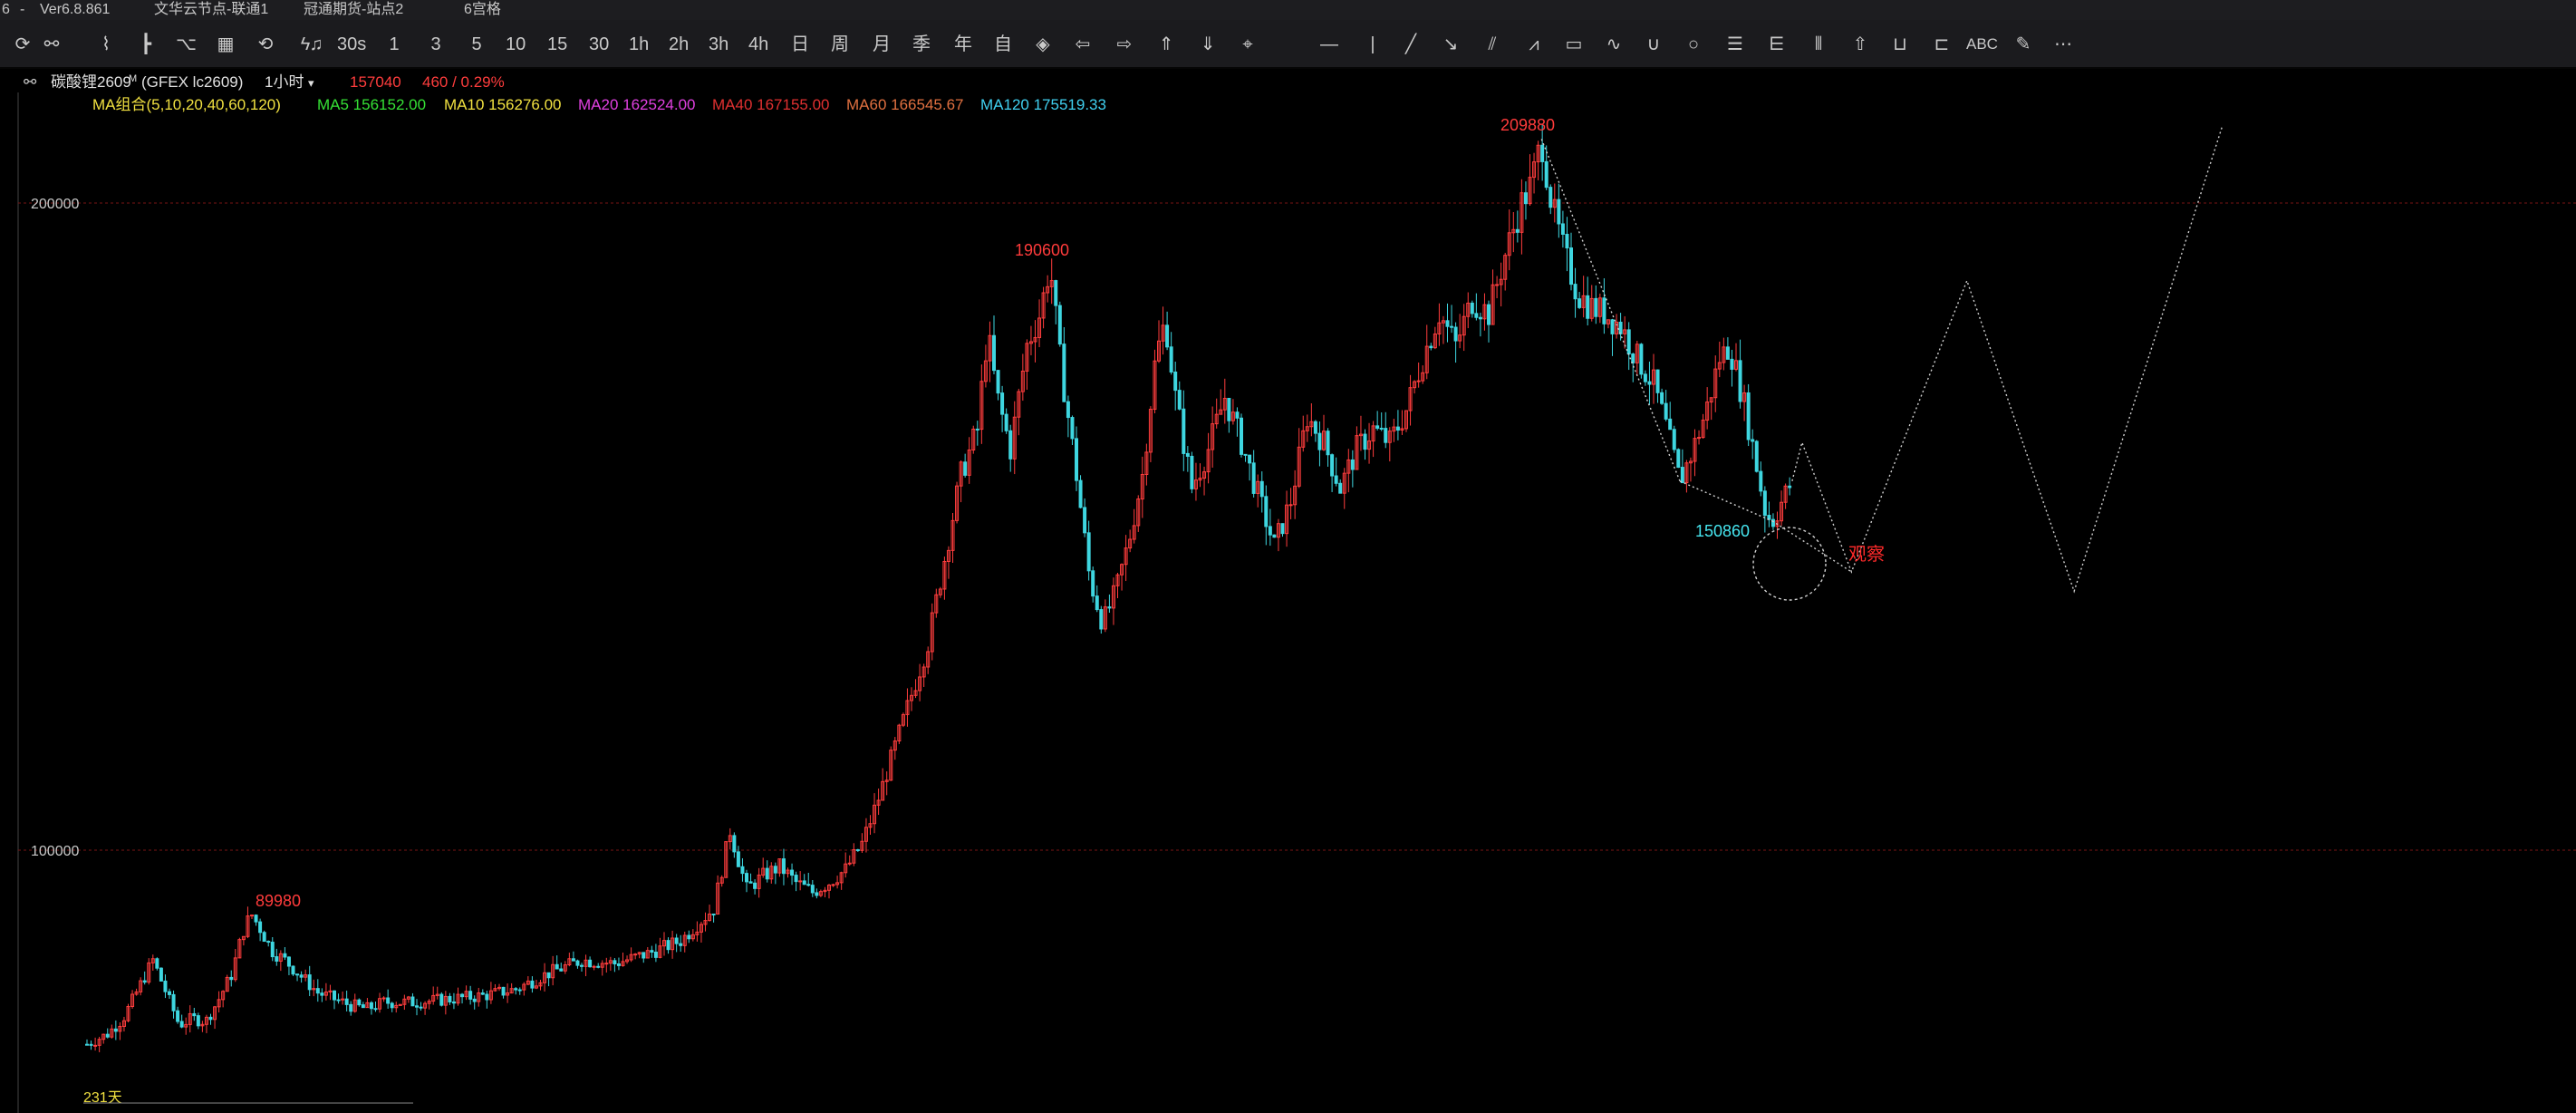 The image size is (2576, 1113). I want to click on period-30s: 30s, so click(351, 44).